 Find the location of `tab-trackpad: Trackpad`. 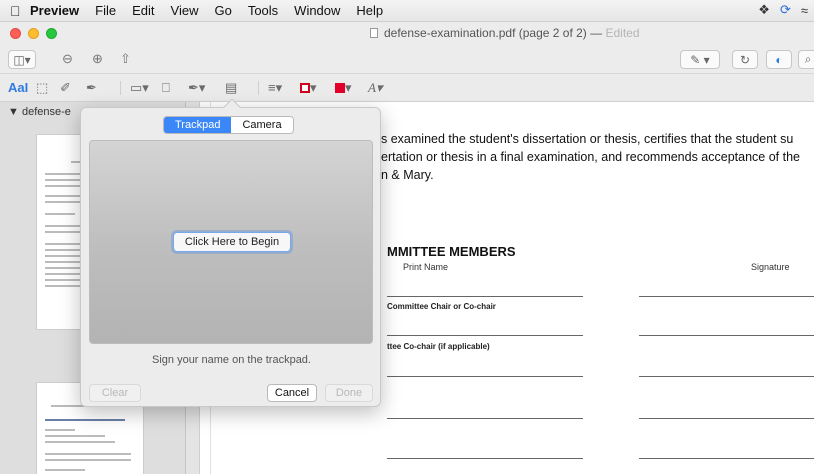

tab-trackpad: Trackpad is located at coordinates (198, 125).